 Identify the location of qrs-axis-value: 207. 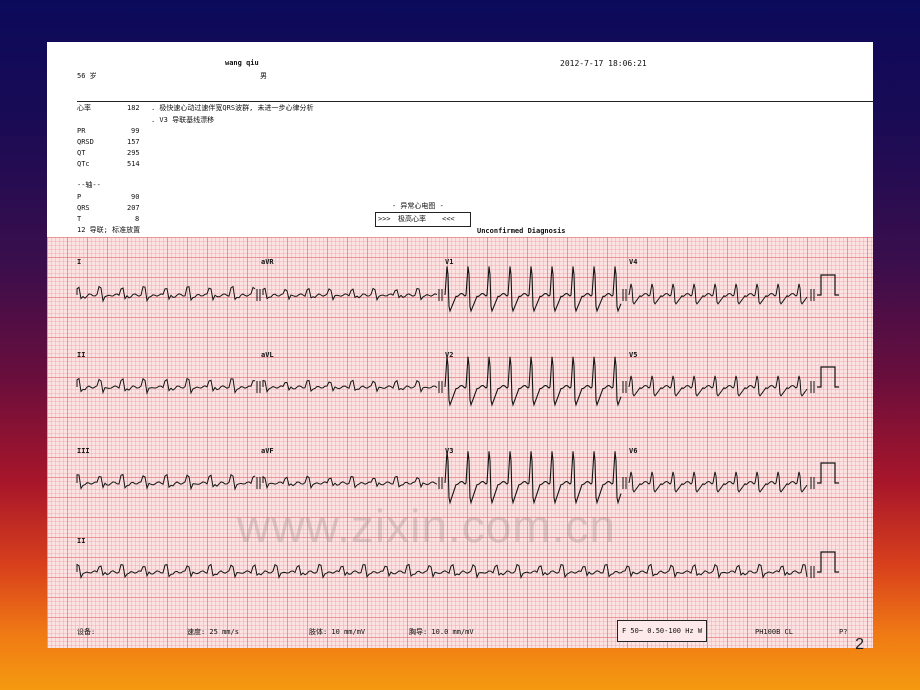
(133, 208).